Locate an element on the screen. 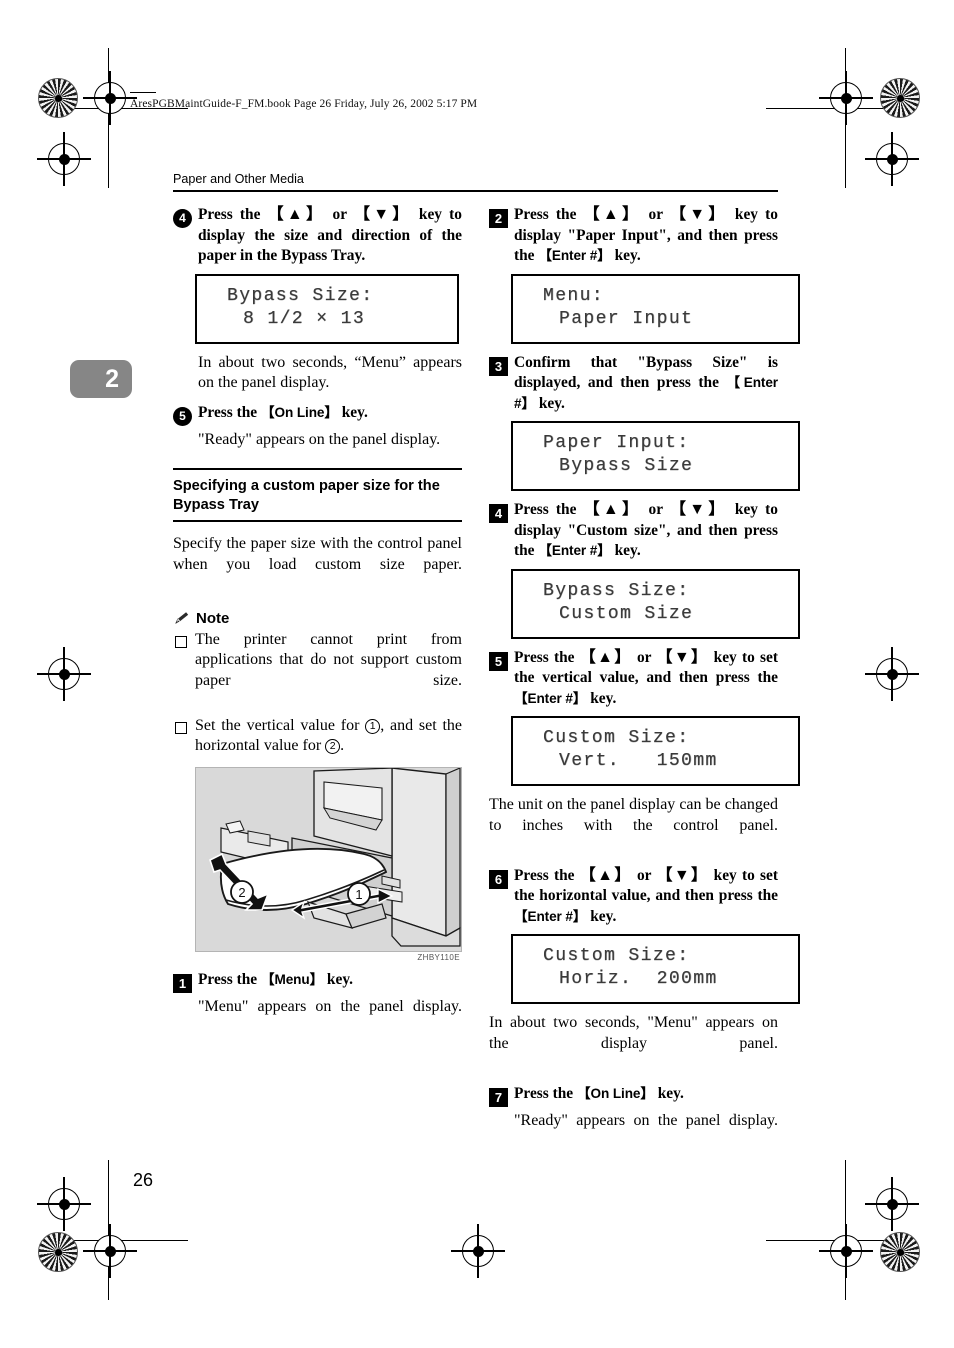 This screenshot has height=1348, width=954. lcd-panel-paper-input: Paper Input: Bypass Size is located at coordinates (655, 456).